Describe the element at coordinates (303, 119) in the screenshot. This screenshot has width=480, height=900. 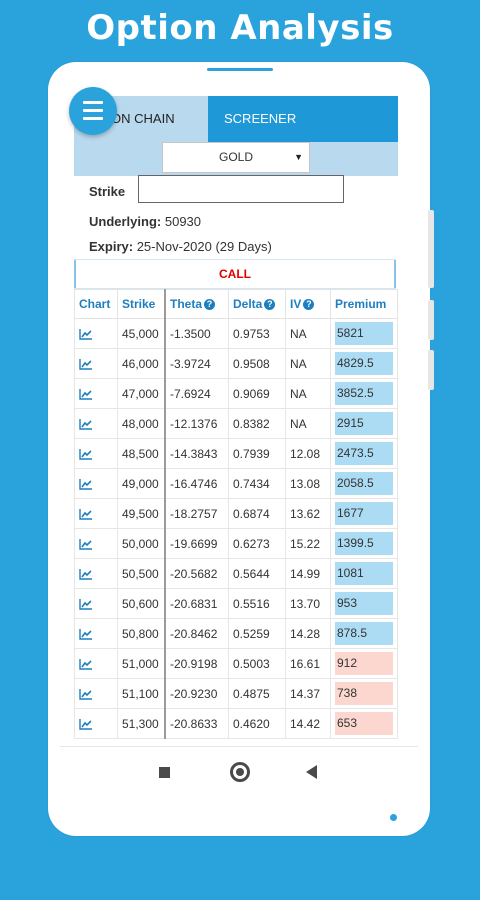
I see `tab-screener: SCREENER` at that location.